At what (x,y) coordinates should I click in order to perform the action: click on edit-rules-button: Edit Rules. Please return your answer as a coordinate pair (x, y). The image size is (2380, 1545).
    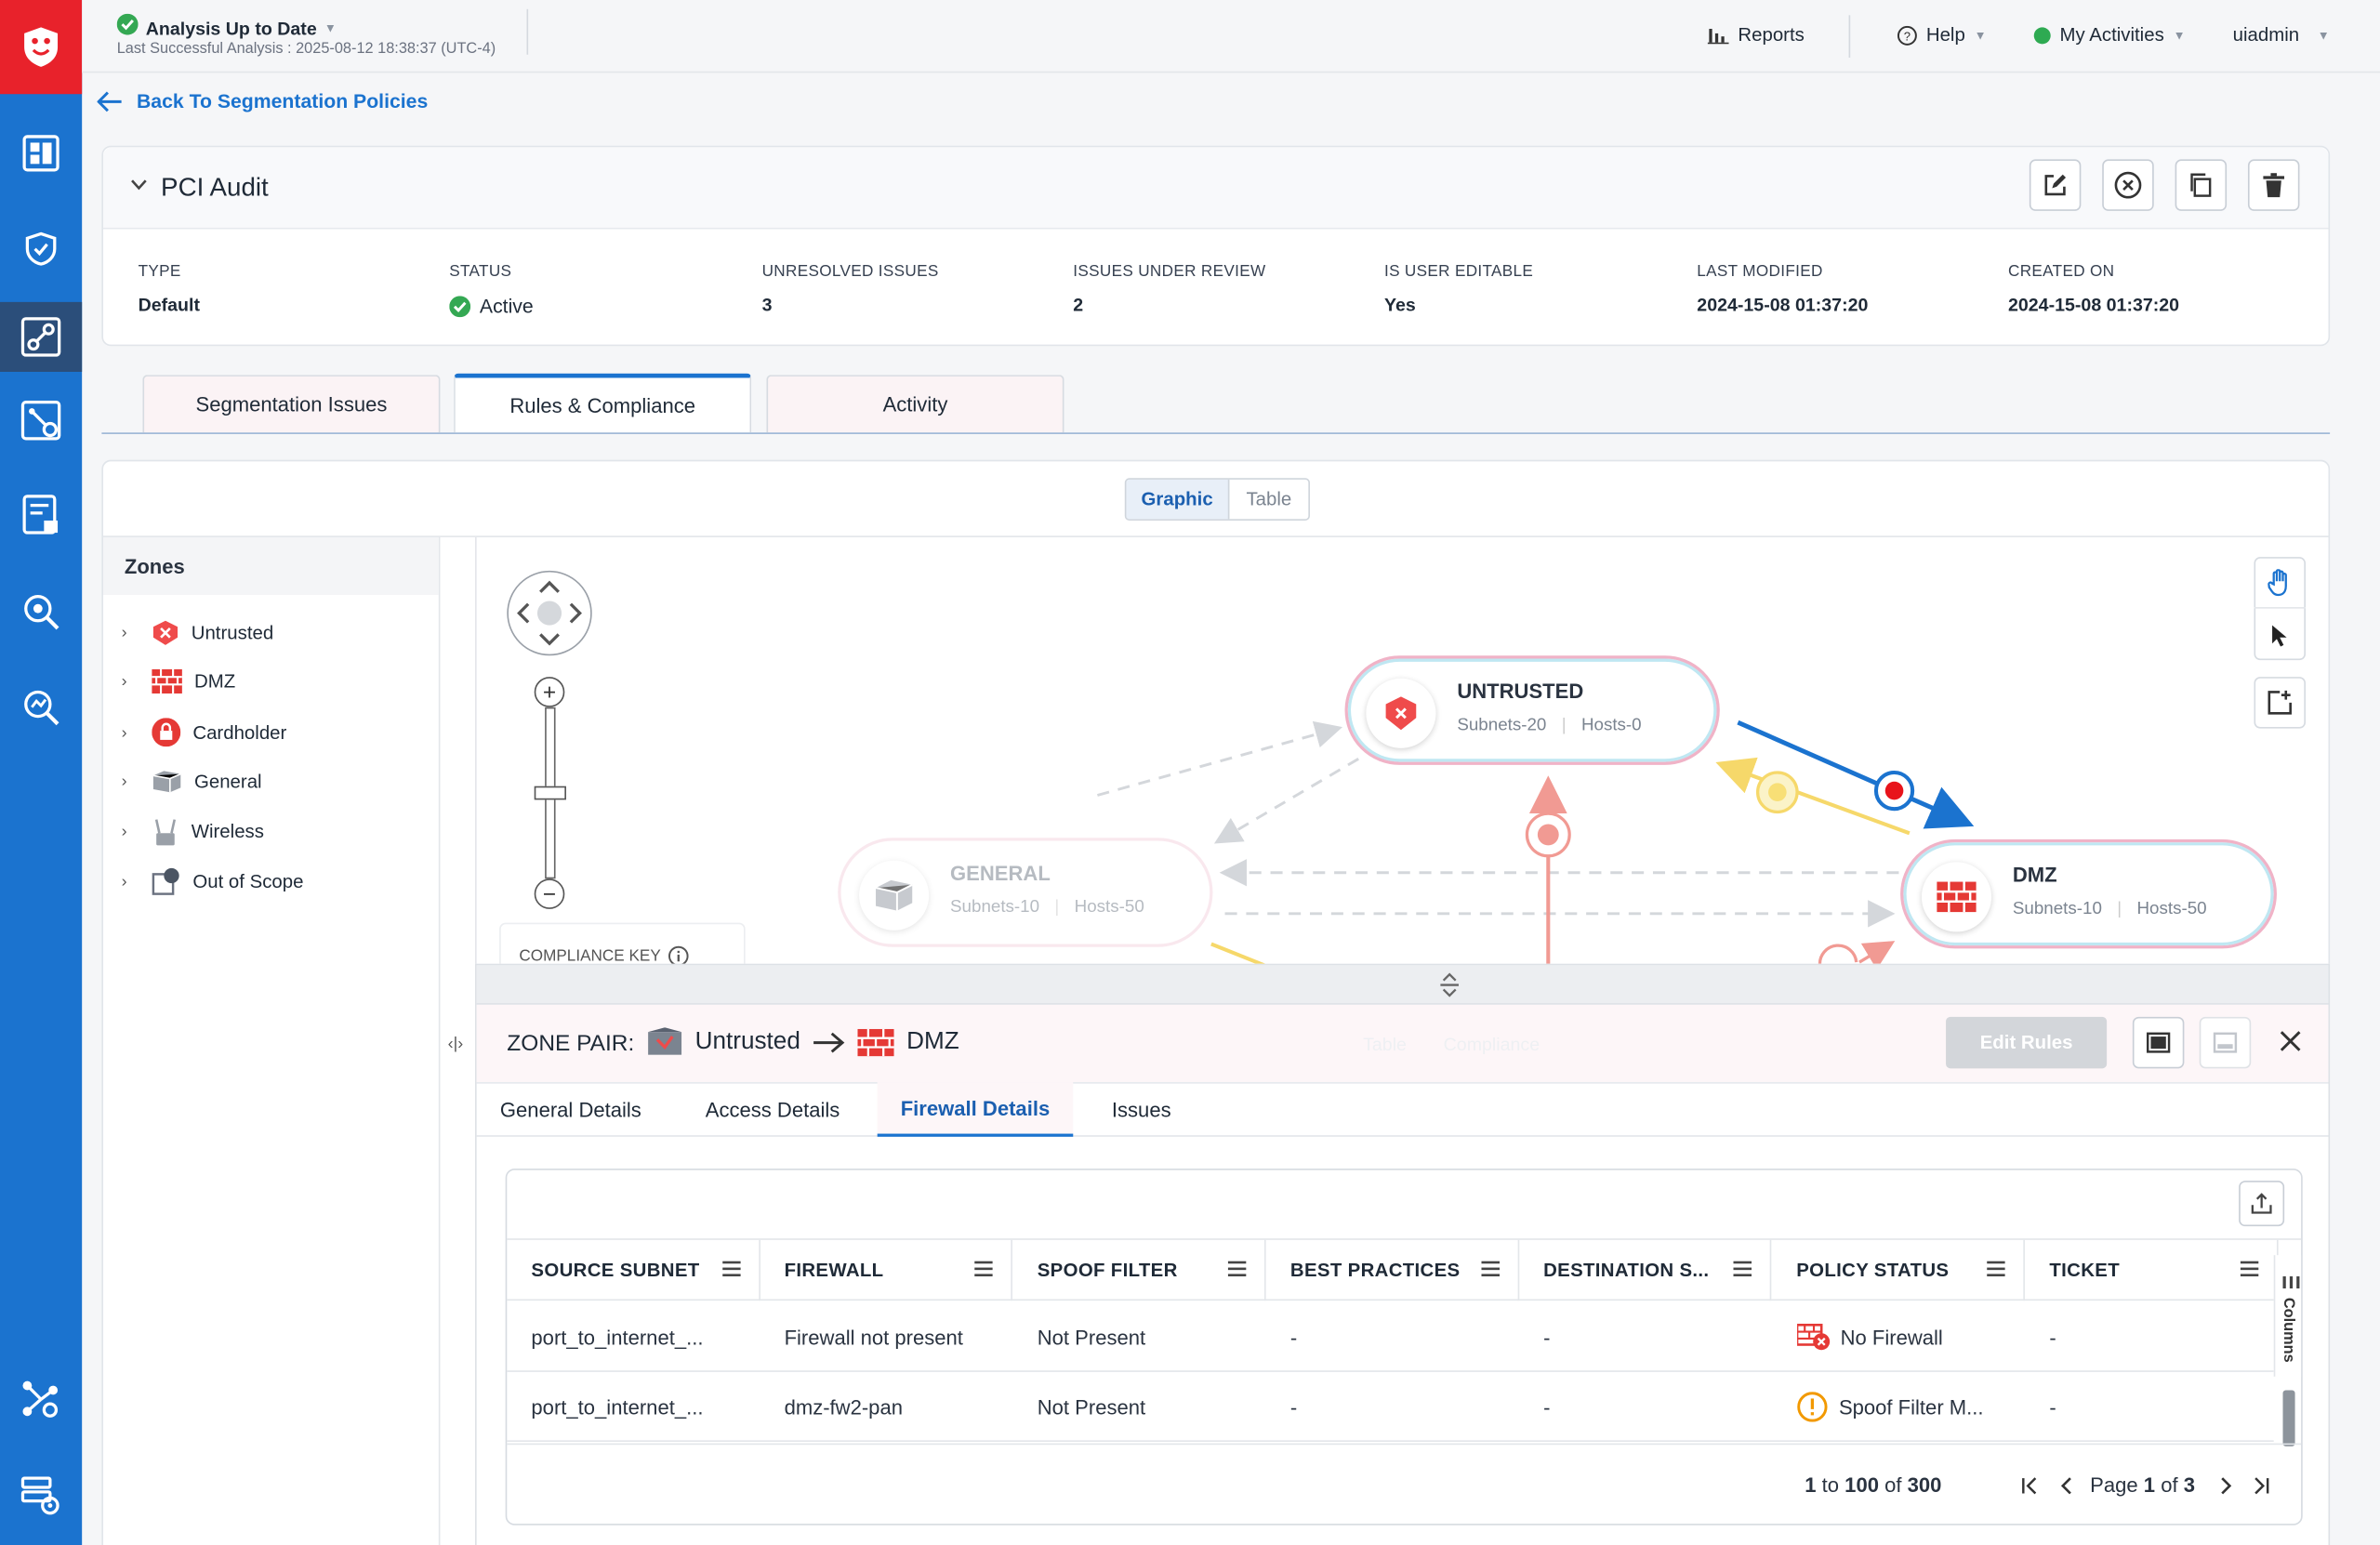
    Looking at the image, I should click on (2027, 1043).